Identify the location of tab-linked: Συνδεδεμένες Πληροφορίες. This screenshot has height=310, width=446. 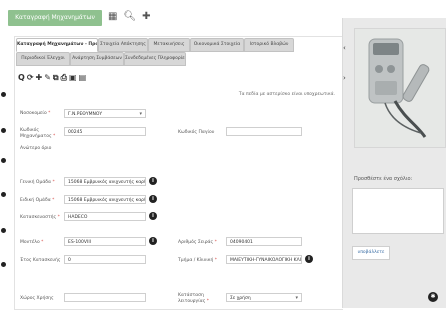
(155, 59).